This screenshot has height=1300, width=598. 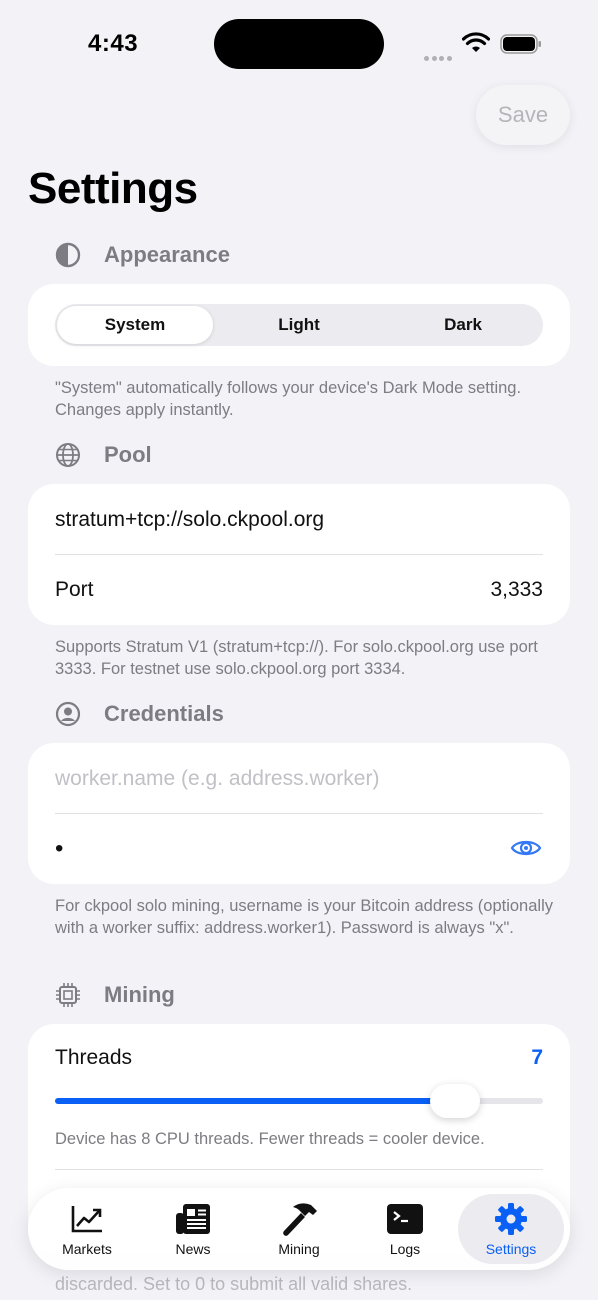 What do you see at coordinates (511, 1249) in the screenshot?
I see `tab-label: Settings` at bounding box center [511, 1249].